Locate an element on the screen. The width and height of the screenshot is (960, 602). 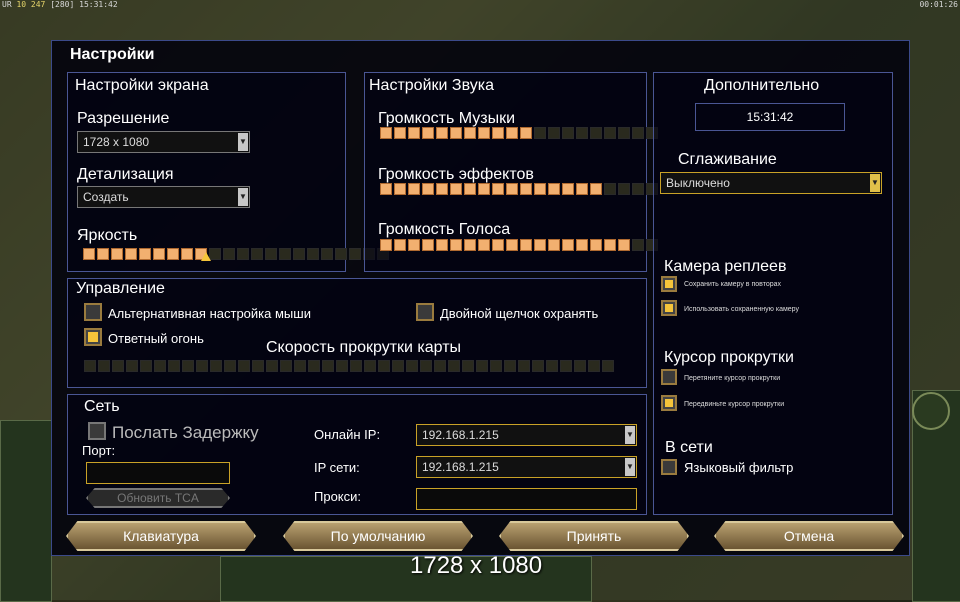
lan-ip-select: 192.168.1.215 ▼ is located at coordinates (526, 467).